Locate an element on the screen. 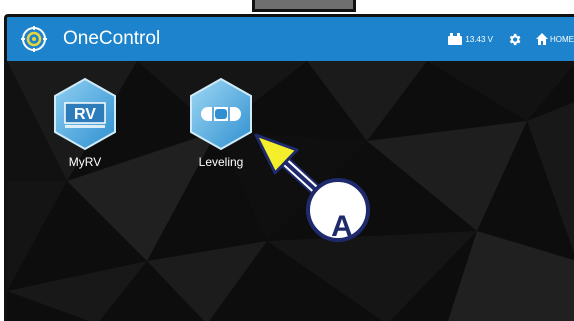 This screenshot has width=574, height=321. top-tab is located at coordinates (304, 6).